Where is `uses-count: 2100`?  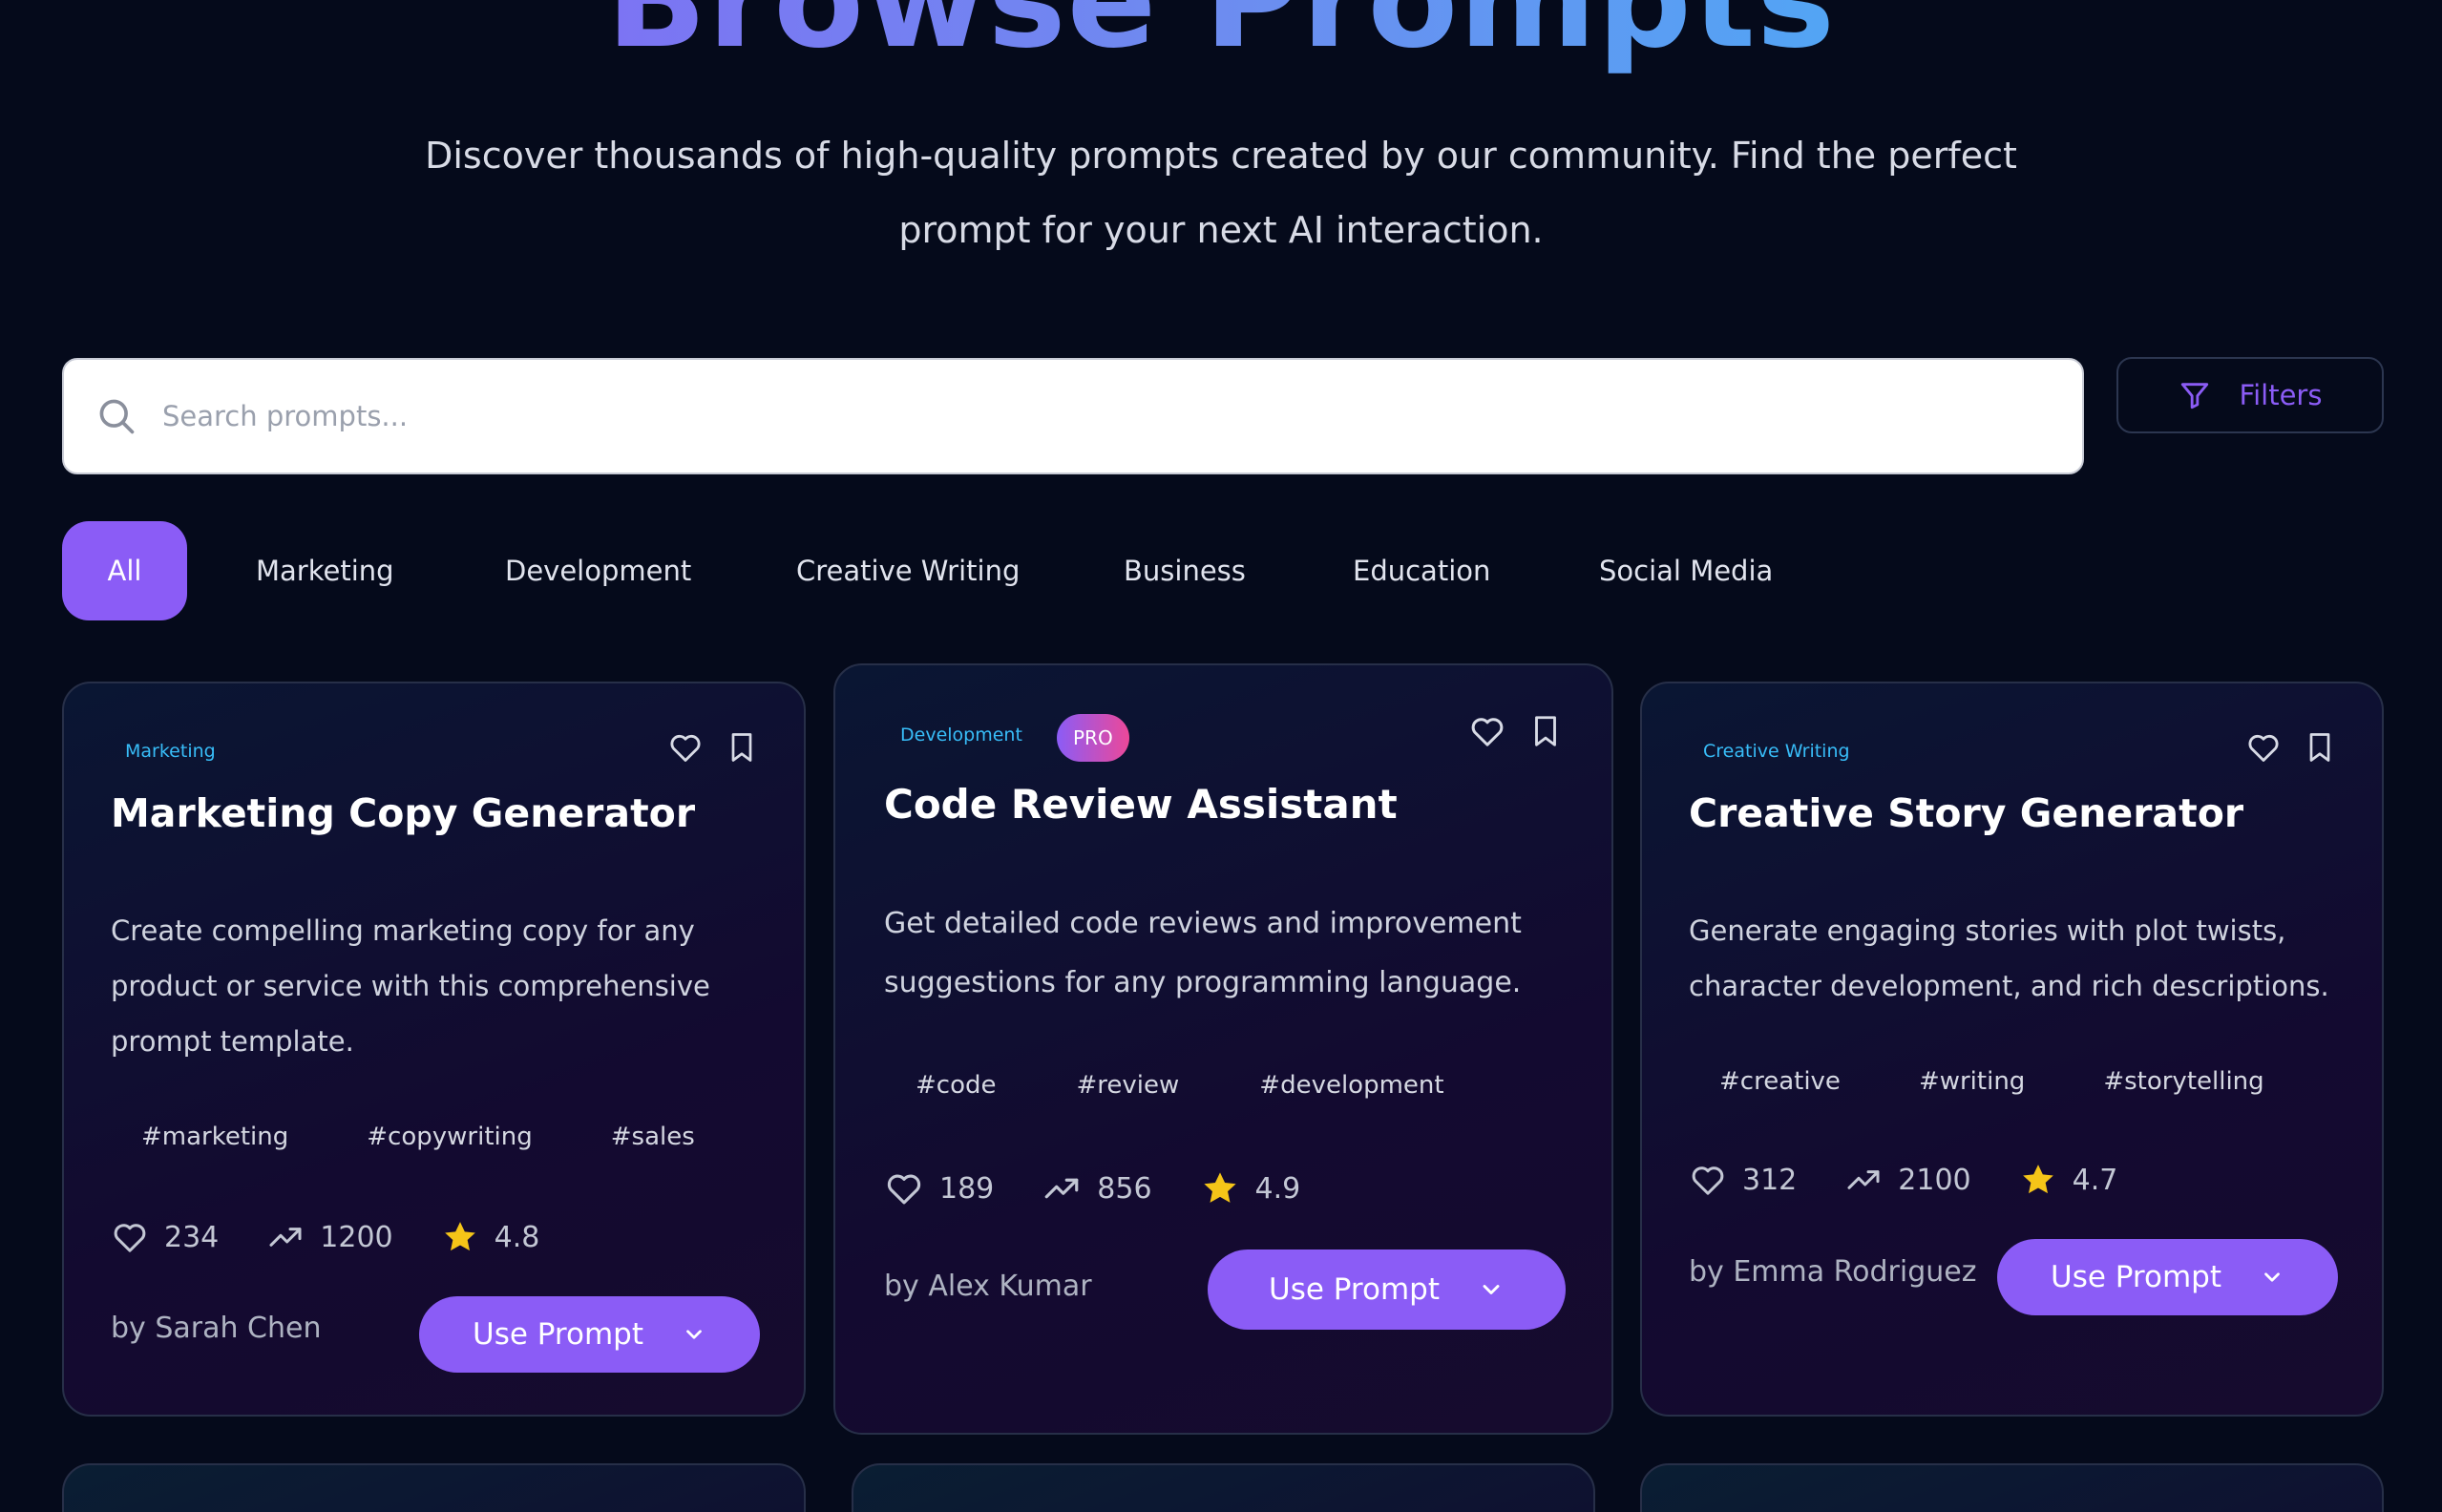
uses-count: 2100 is located at coordinates (1935, 1180).